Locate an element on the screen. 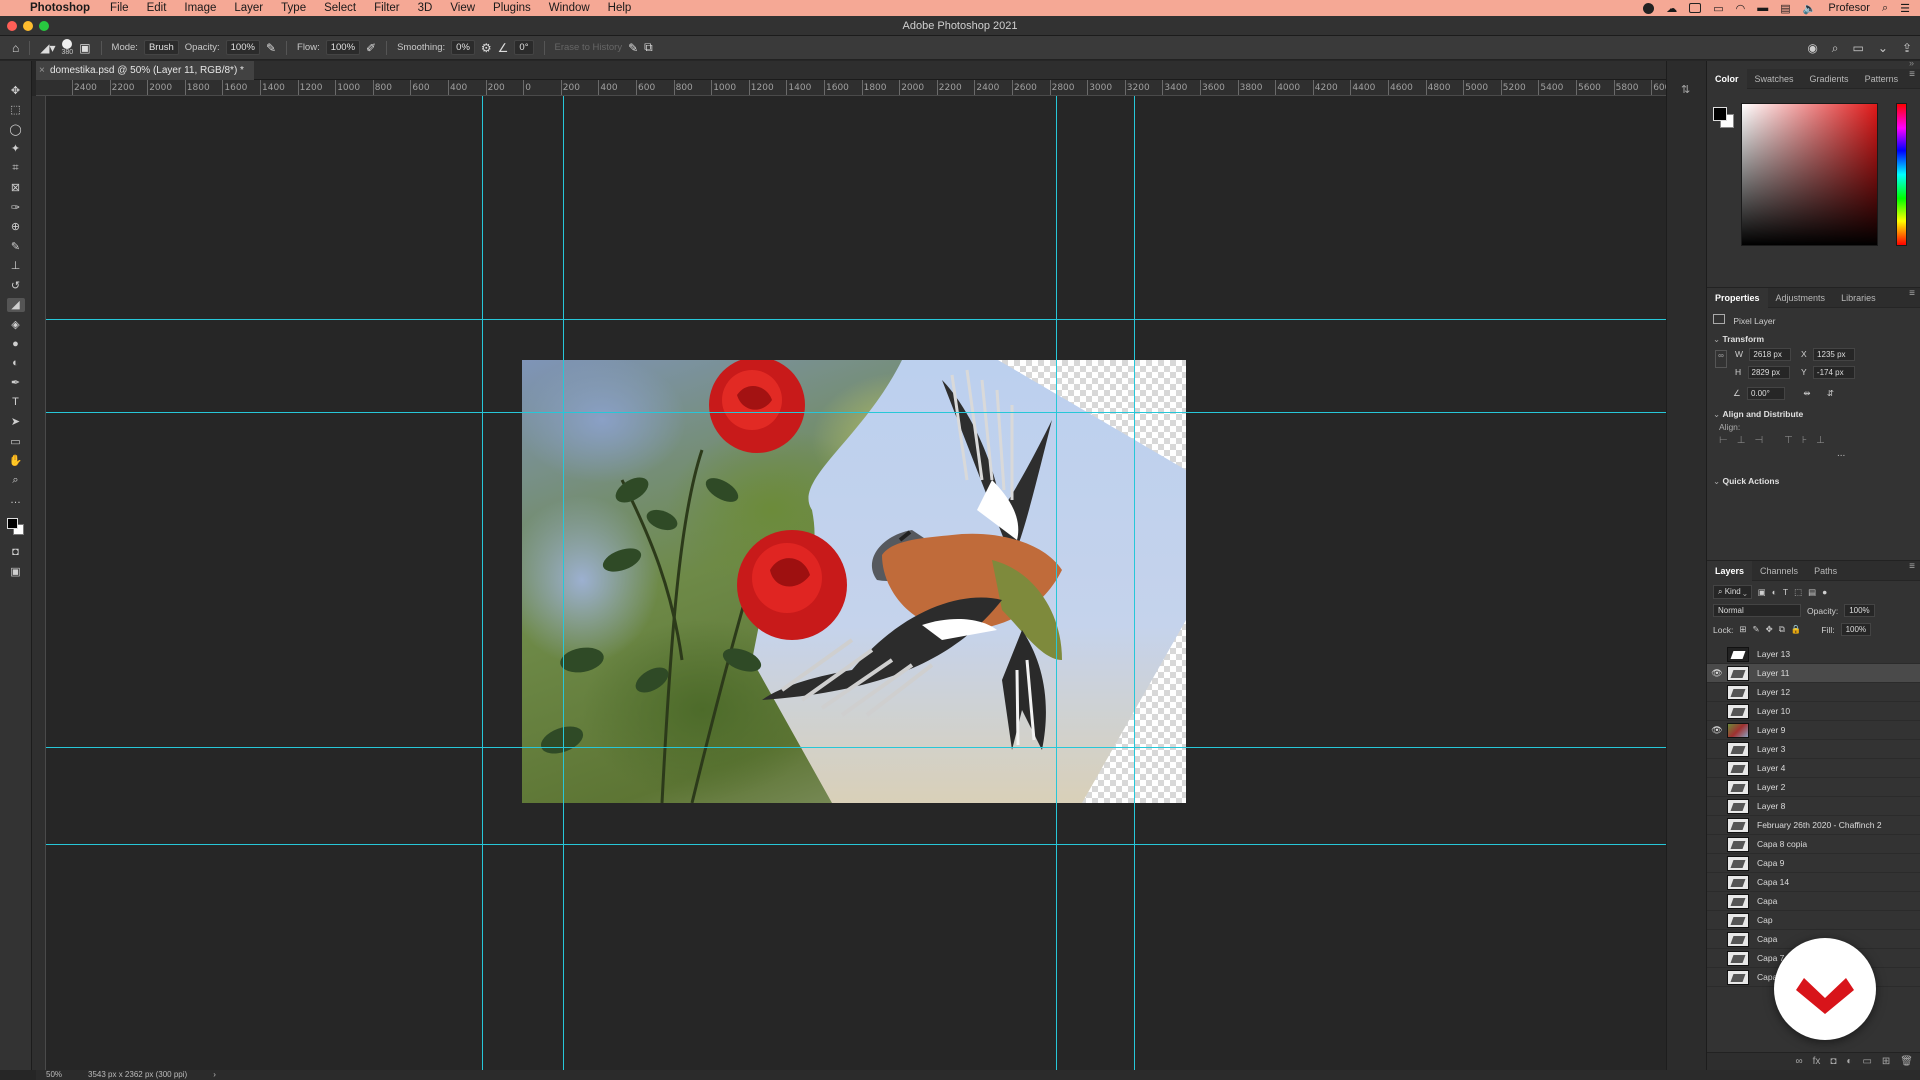 The height and width of the screenshot is (1080, 1920). brush-size-picker: 380 is located at coordinates (67, 47).